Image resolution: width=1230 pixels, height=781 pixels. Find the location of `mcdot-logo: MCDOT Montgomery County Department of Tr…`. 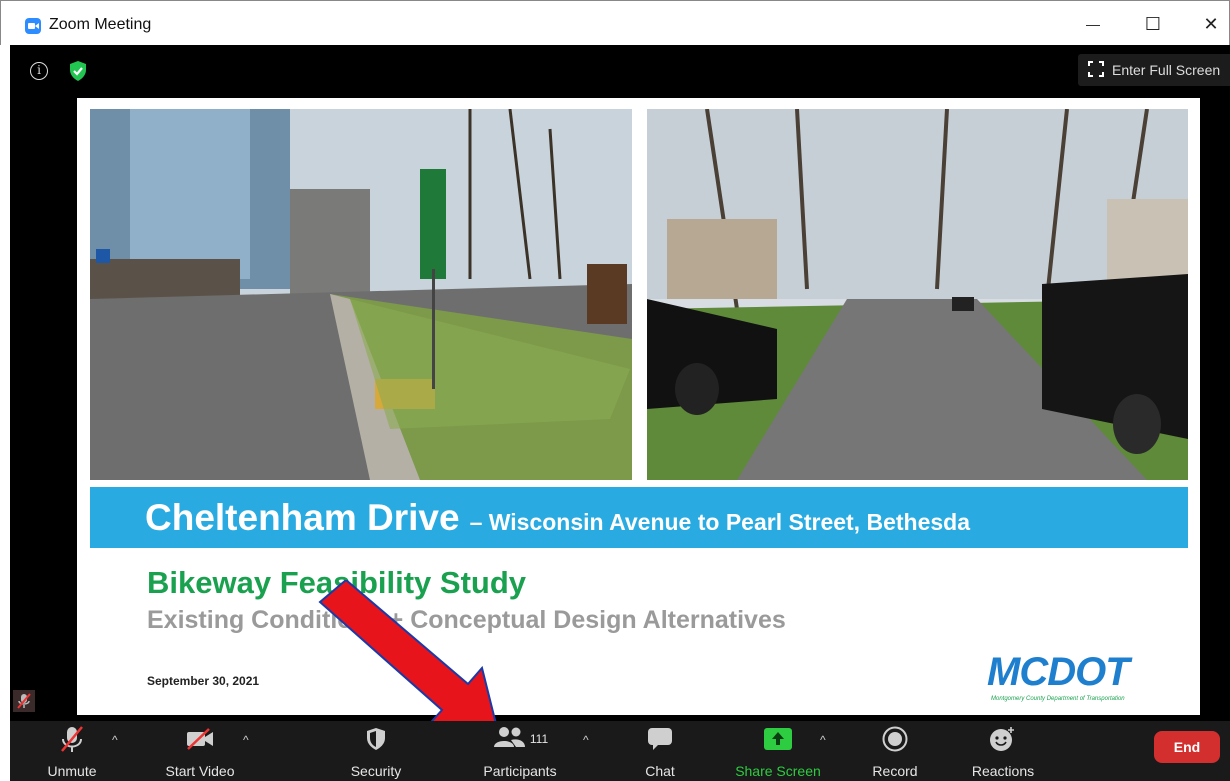

mcdot-logo: MCDOT Montgomery County Department of Tr… is located at coordinates (1072, 679).